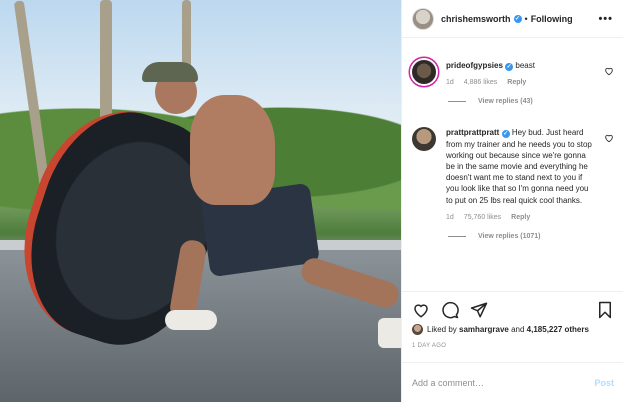 This screenshot has width=623, height=402. Describe the element at coordinates (605, 19) in the screenshot. I see `more-icon: •••` at that location.